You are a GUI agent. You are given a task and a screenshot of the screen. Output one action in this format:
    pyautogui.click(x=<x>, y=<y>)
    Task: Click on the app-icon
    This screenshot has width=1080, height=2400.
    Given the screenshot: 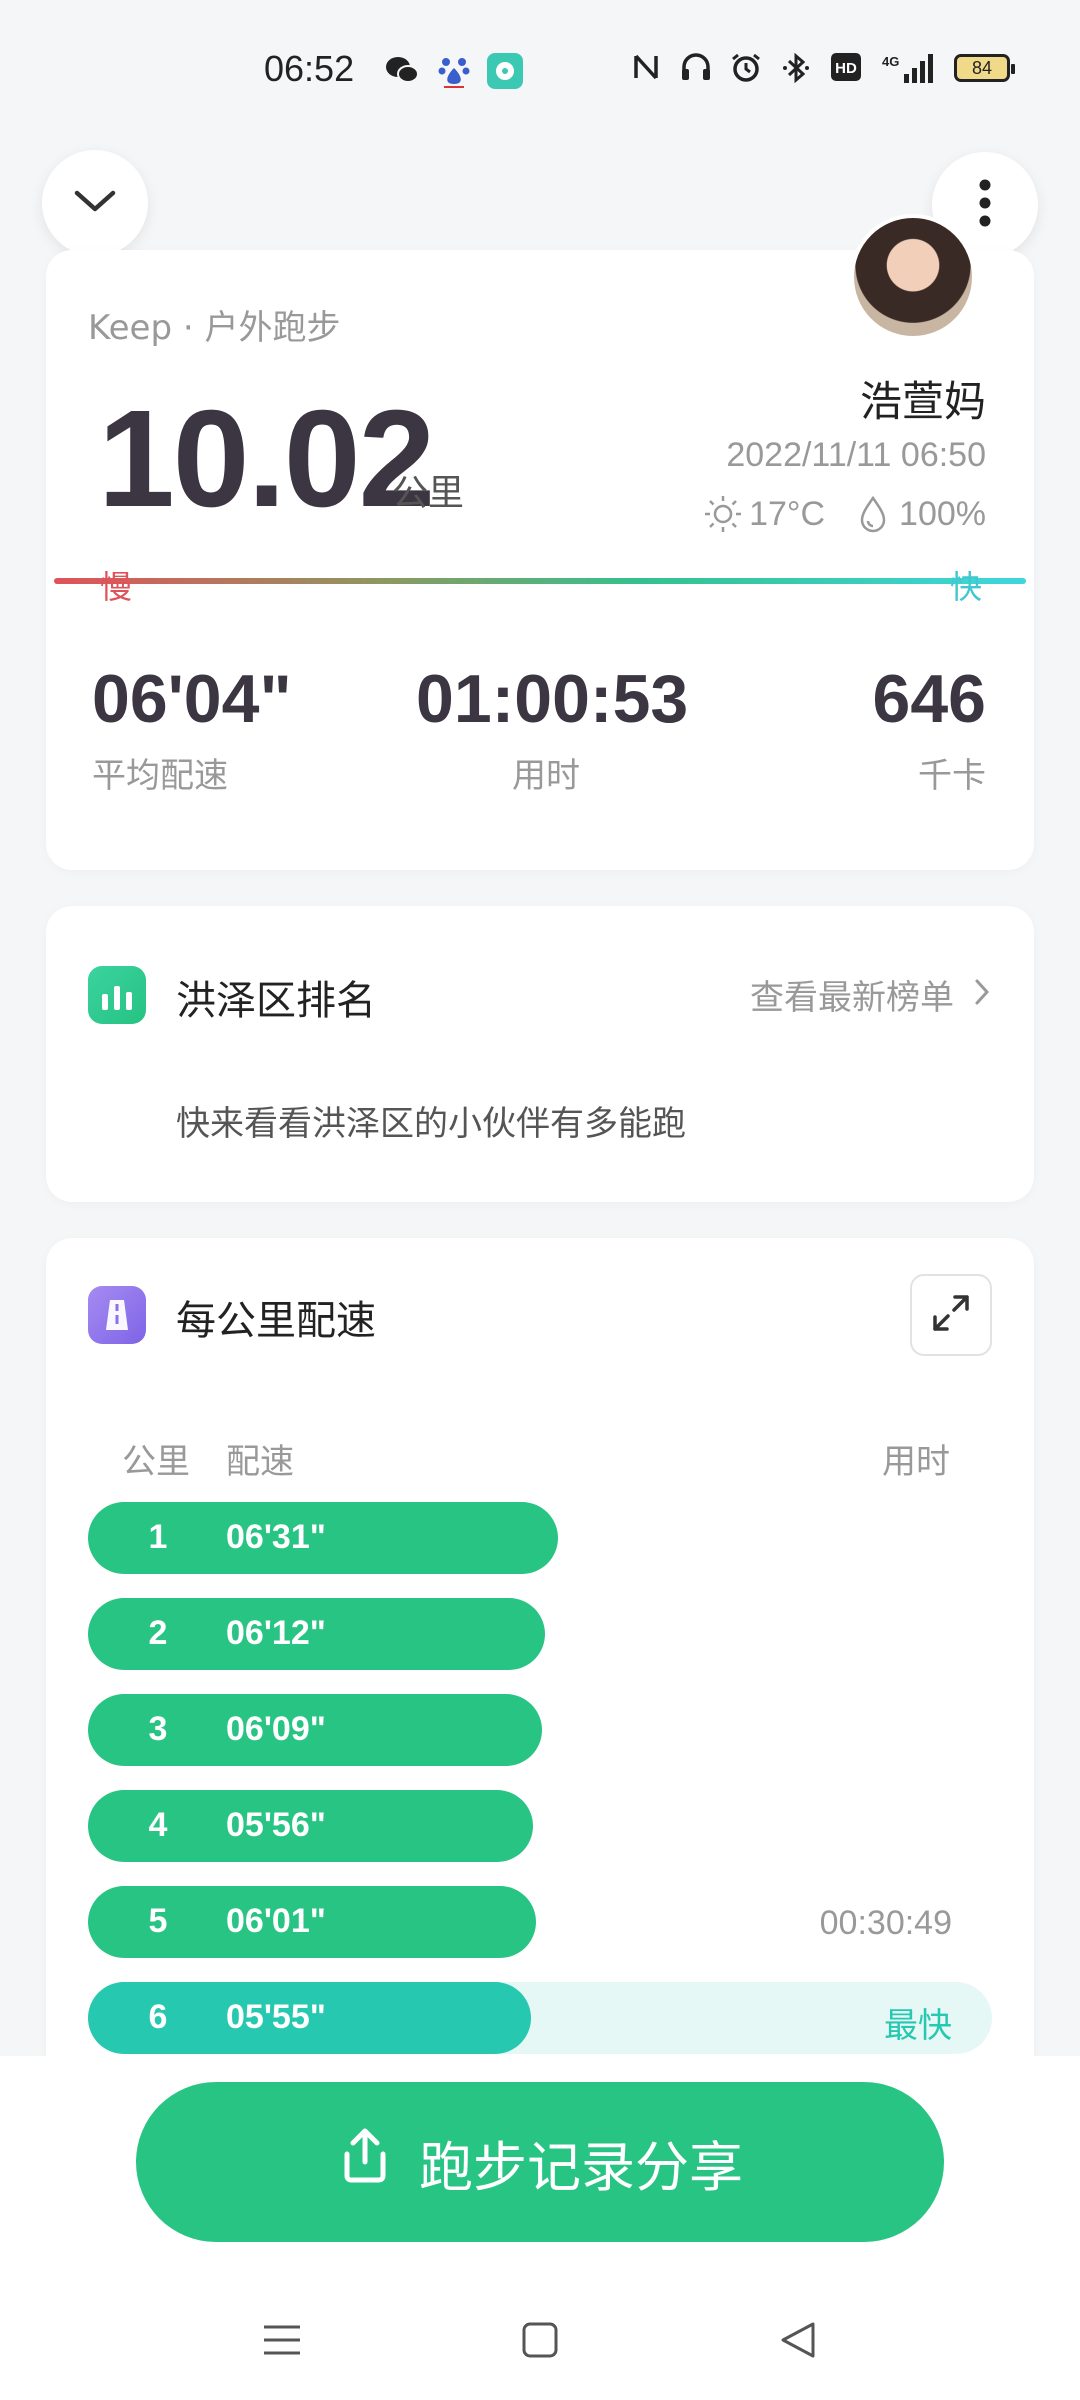 What is the action you would take?
    pyautogui.click(x=504, y=70)
    